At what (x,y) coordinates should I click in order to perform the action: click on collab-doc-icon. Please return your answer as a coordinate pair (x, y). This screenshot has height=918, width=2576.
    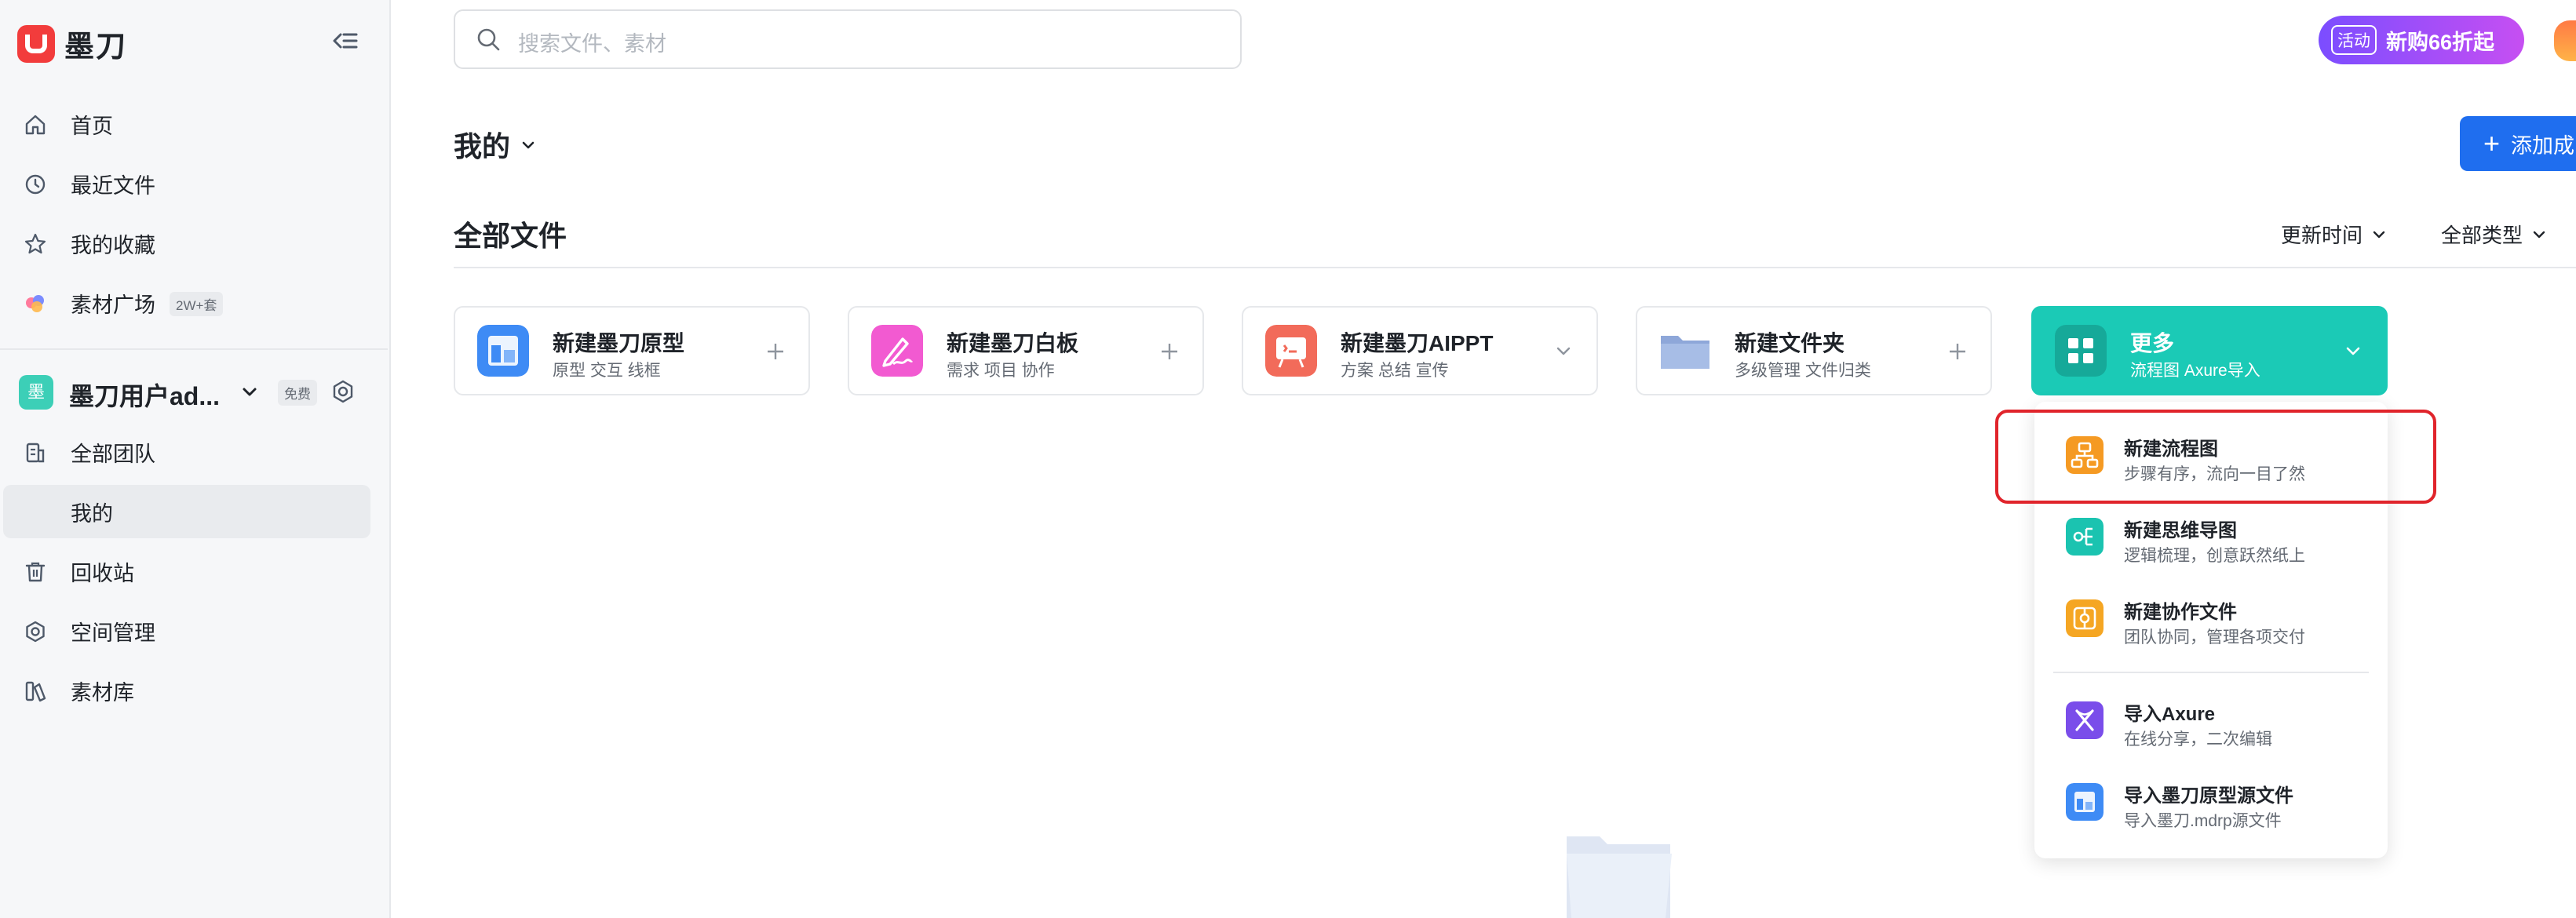
    Looking at the image, I should click on (2084, 618).